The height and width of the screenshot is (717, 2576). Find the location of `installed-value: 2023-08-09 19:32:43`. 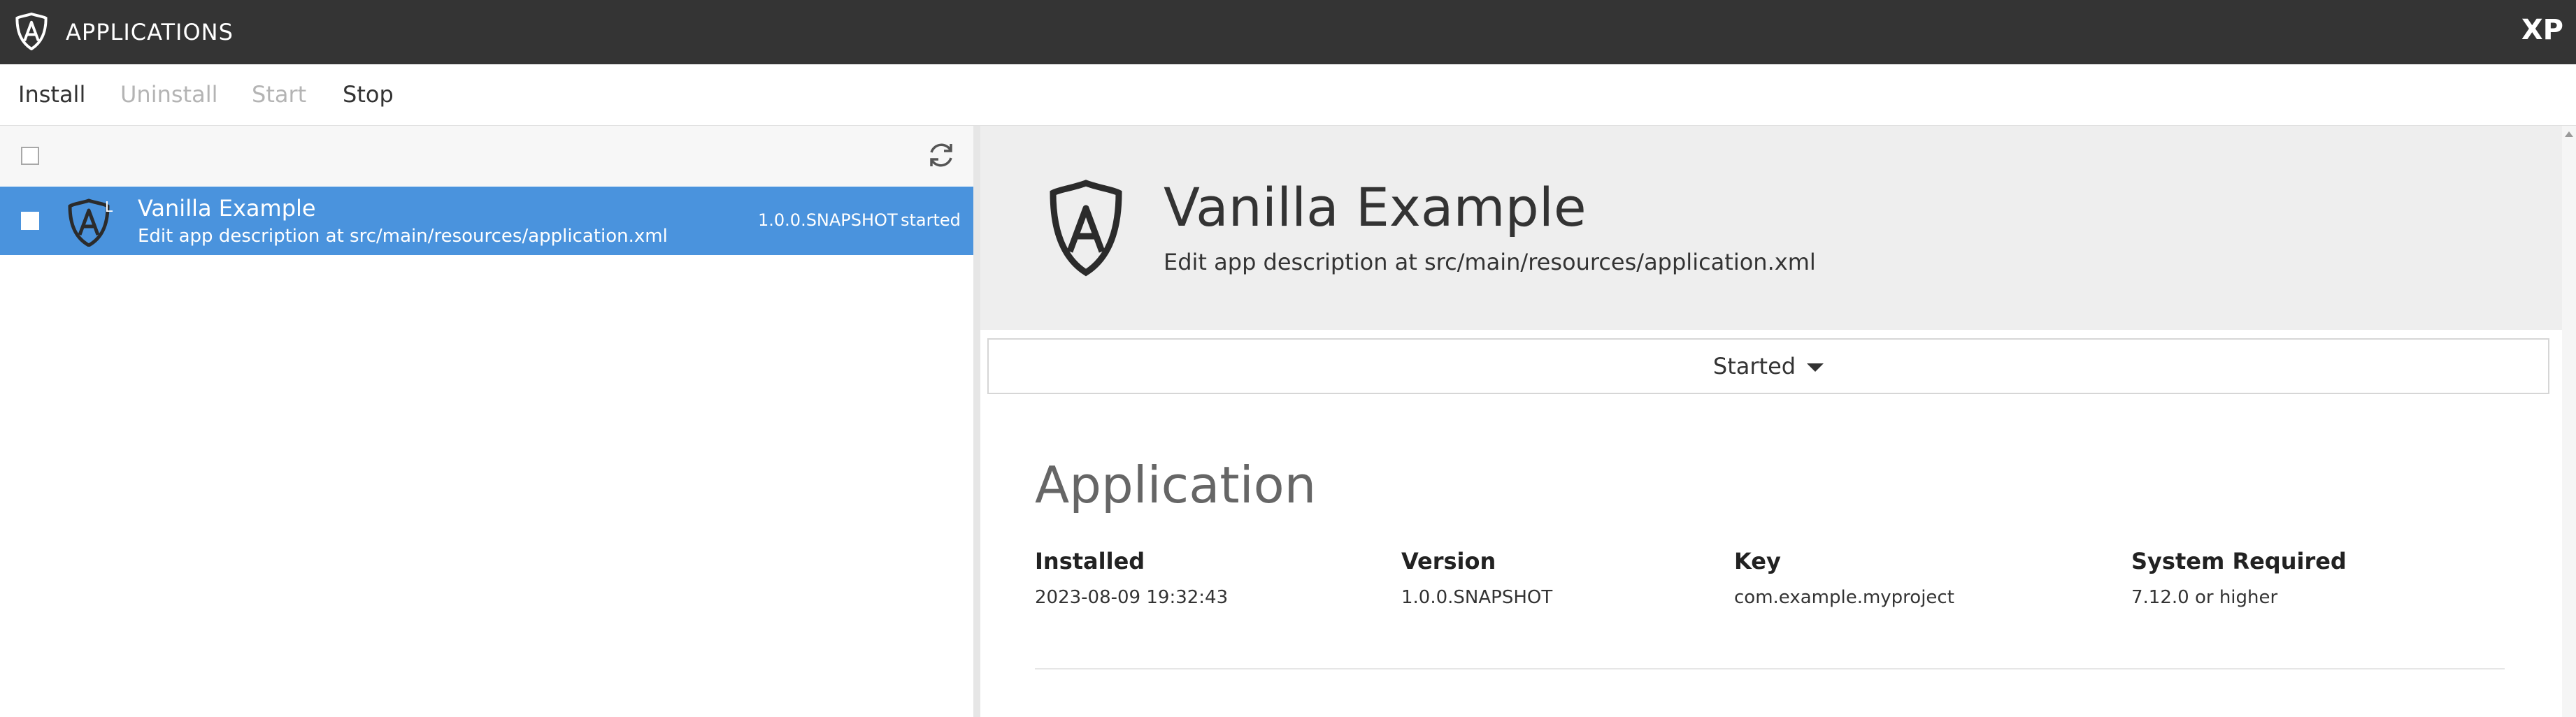

installed-value: 2023-08-09 19:32:43 is located at coordinates (1132, 597).